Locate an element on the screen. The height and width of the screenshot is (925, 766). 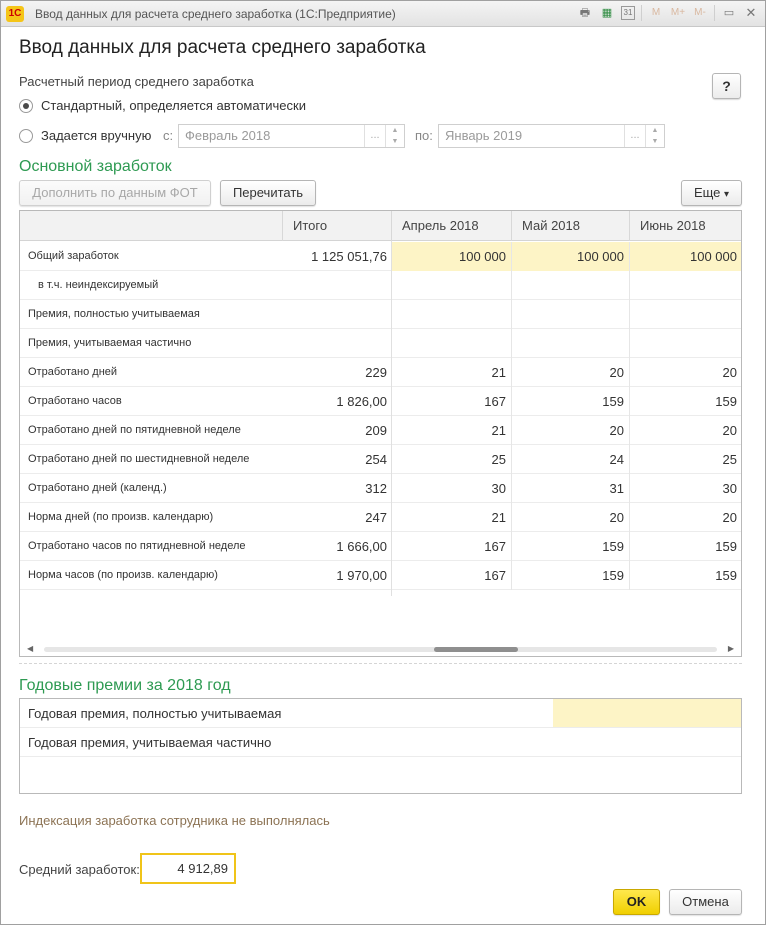
calendar-icon: 31 is located at coordinates (628, 13).